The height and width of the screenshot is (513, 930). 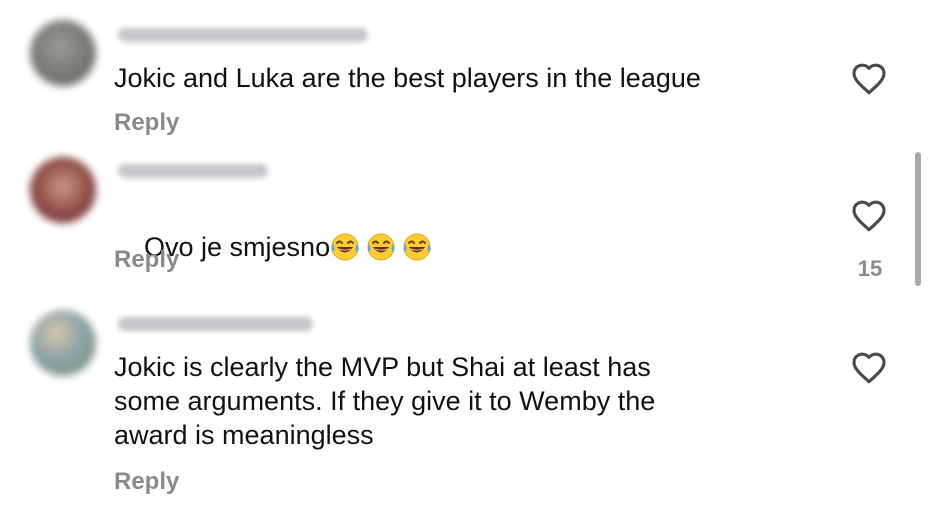 What do you see at coordinates (918, 219) in the screenshot?
I see `scrollbar` at bounding box center [918, 219].